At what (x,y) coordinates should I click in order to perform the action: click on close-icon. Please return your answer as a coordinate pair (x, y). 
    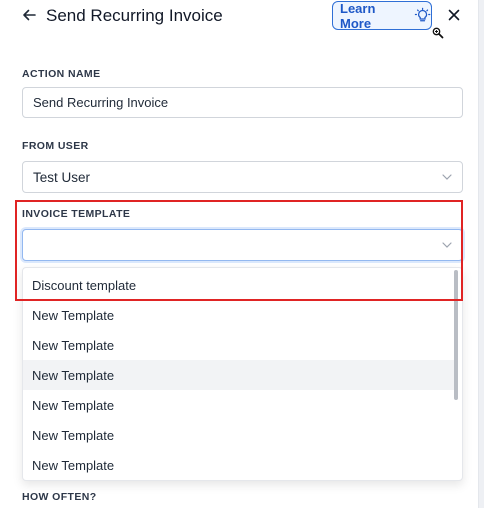
    Looking at the image, I should click on (454, 15).